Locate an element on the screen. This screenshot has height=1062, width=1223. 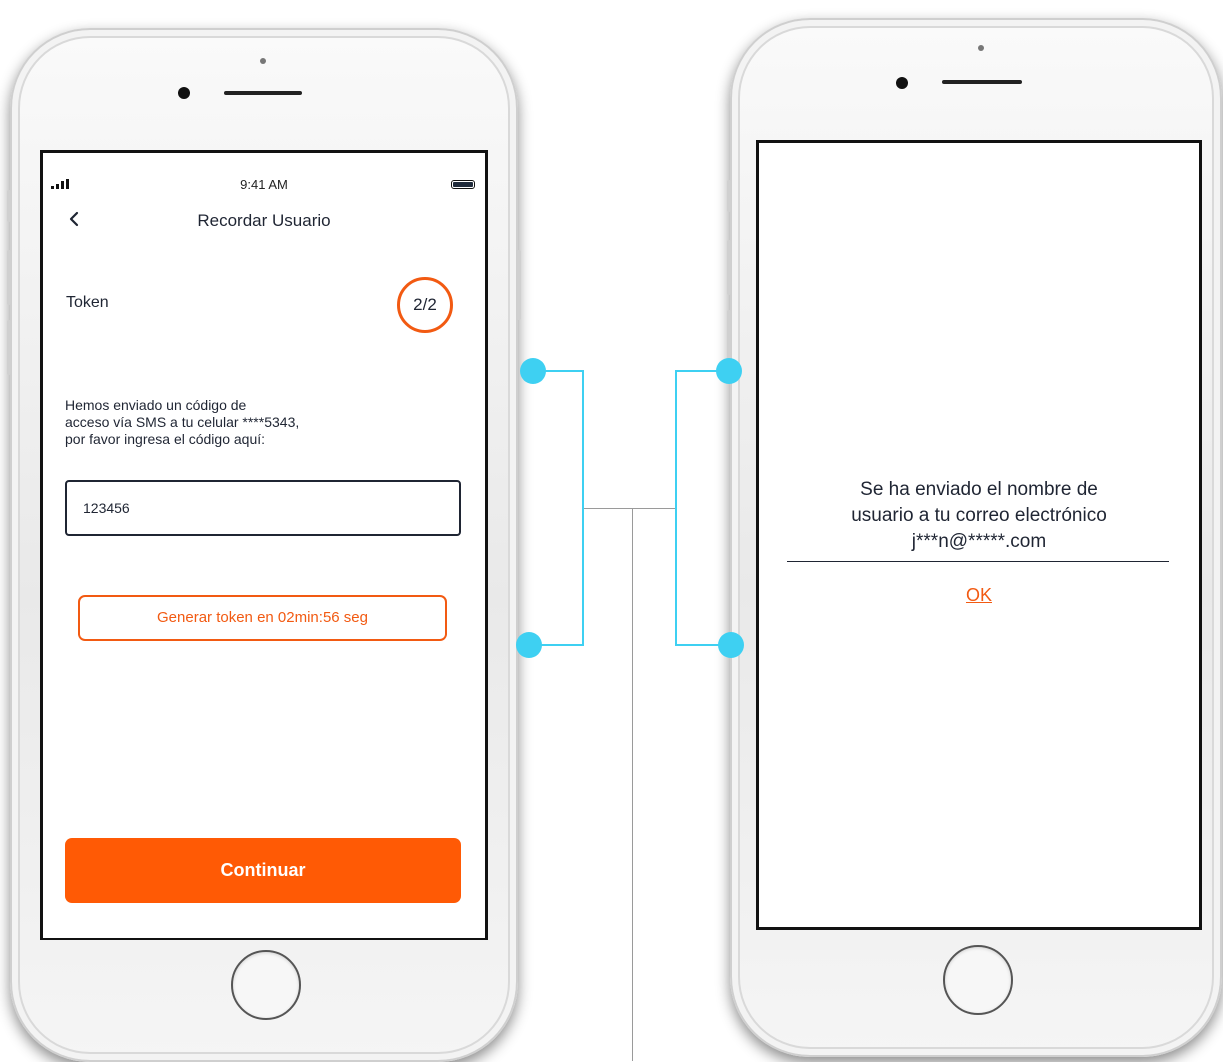
status-time: 9:41 AM is located at coordinates (264, 184).